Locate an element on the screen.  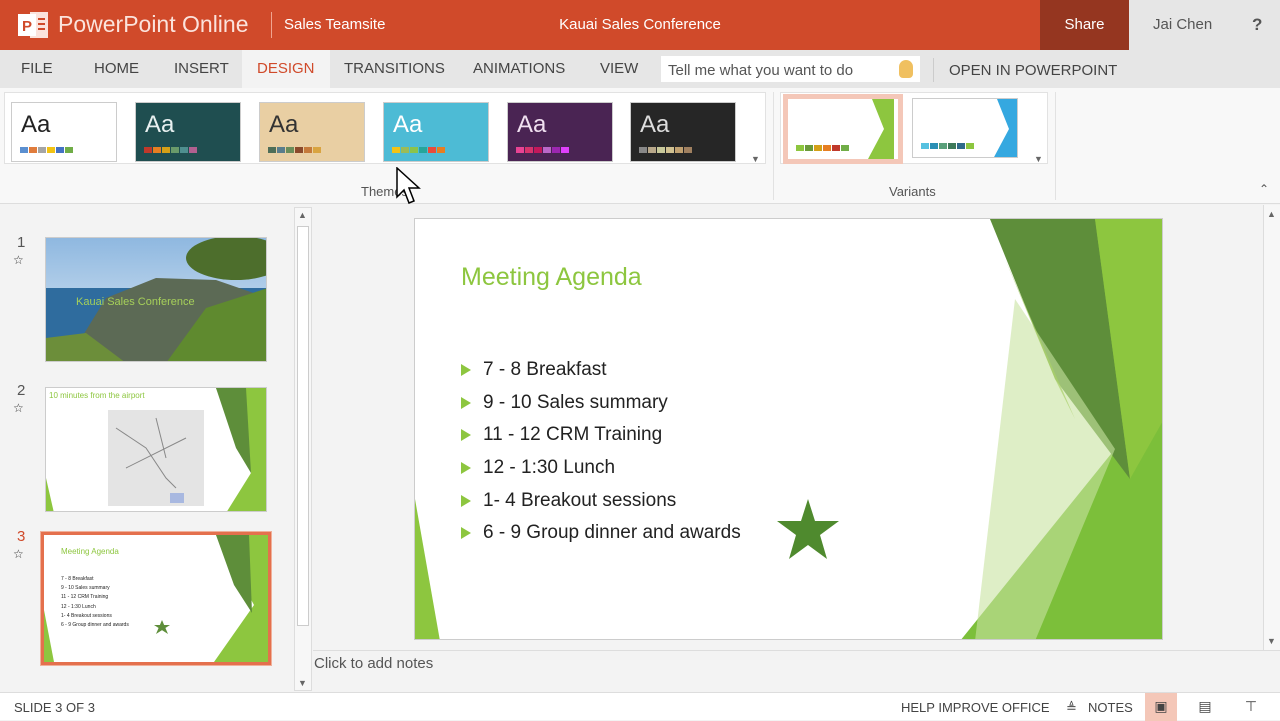
editing-view-icon: ▣ is located at coordinates (1161, 707).